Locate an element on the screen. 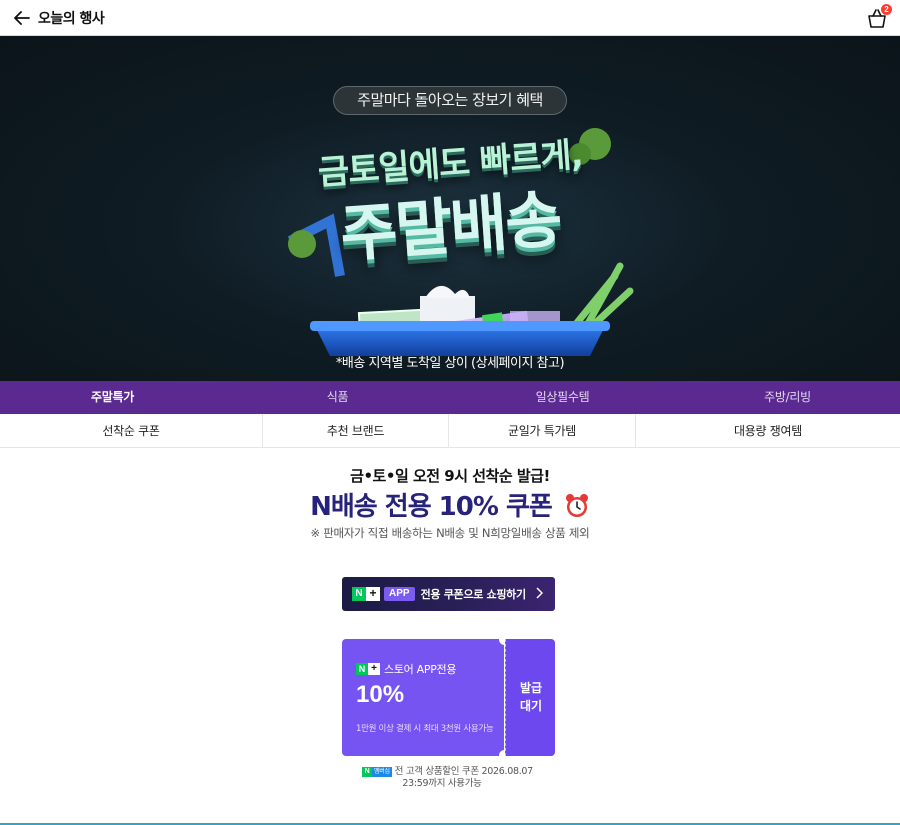 The image size is (900, 825). coupon-title-text: N배송 전용 10% 쿠폰 is located at coordinates (431, 507).